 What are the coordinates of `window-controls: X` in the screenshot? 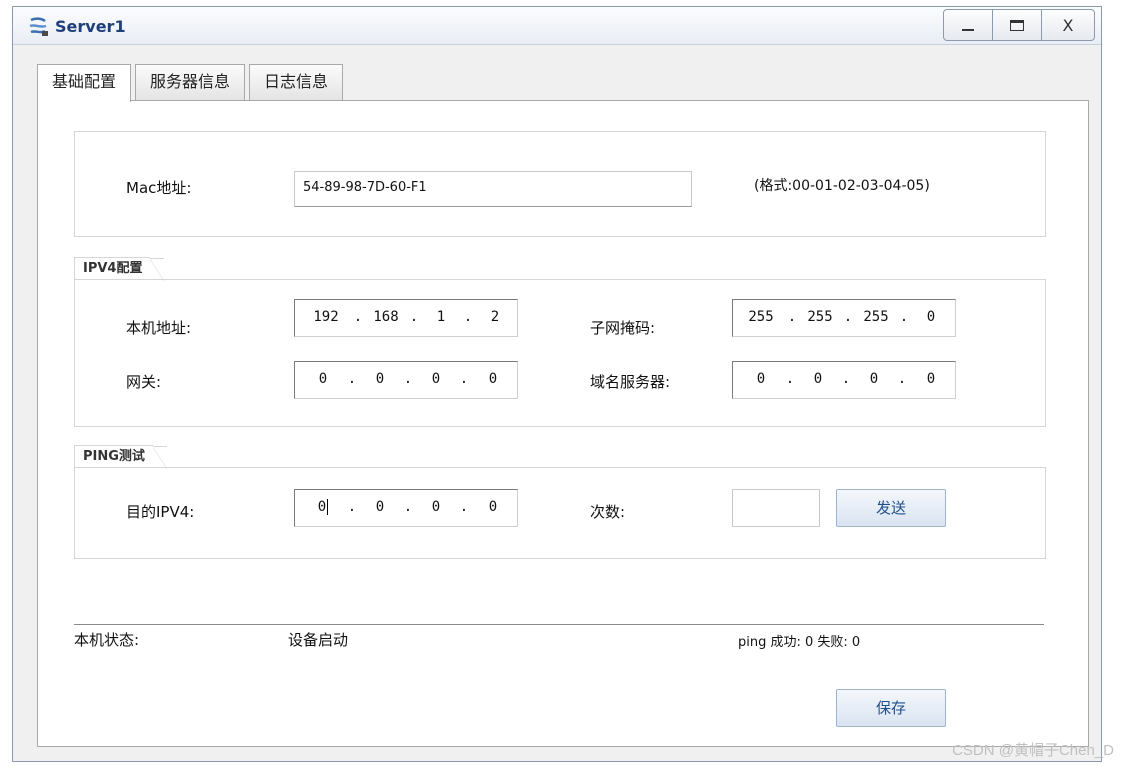 It's located at (1019, 25).